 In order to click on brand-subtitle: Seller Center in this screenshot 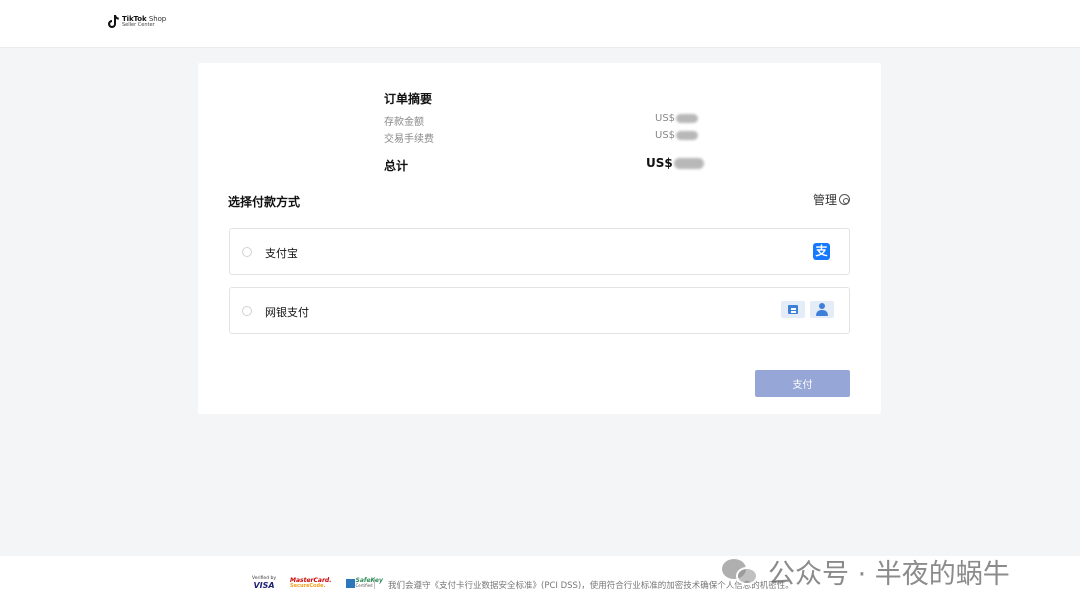, I will do `click(138, 25)`.